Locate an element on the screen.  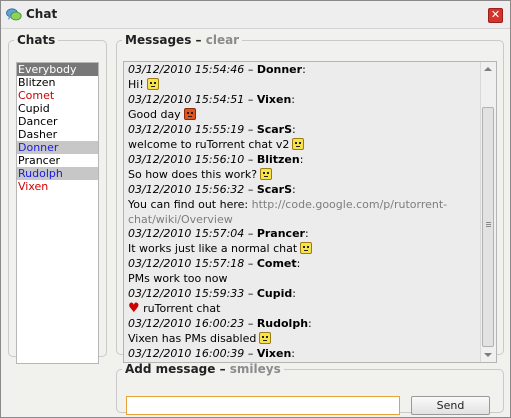
message-timestamp: 03/12/2010 15:57:18 is located at coordinates (186, 263).